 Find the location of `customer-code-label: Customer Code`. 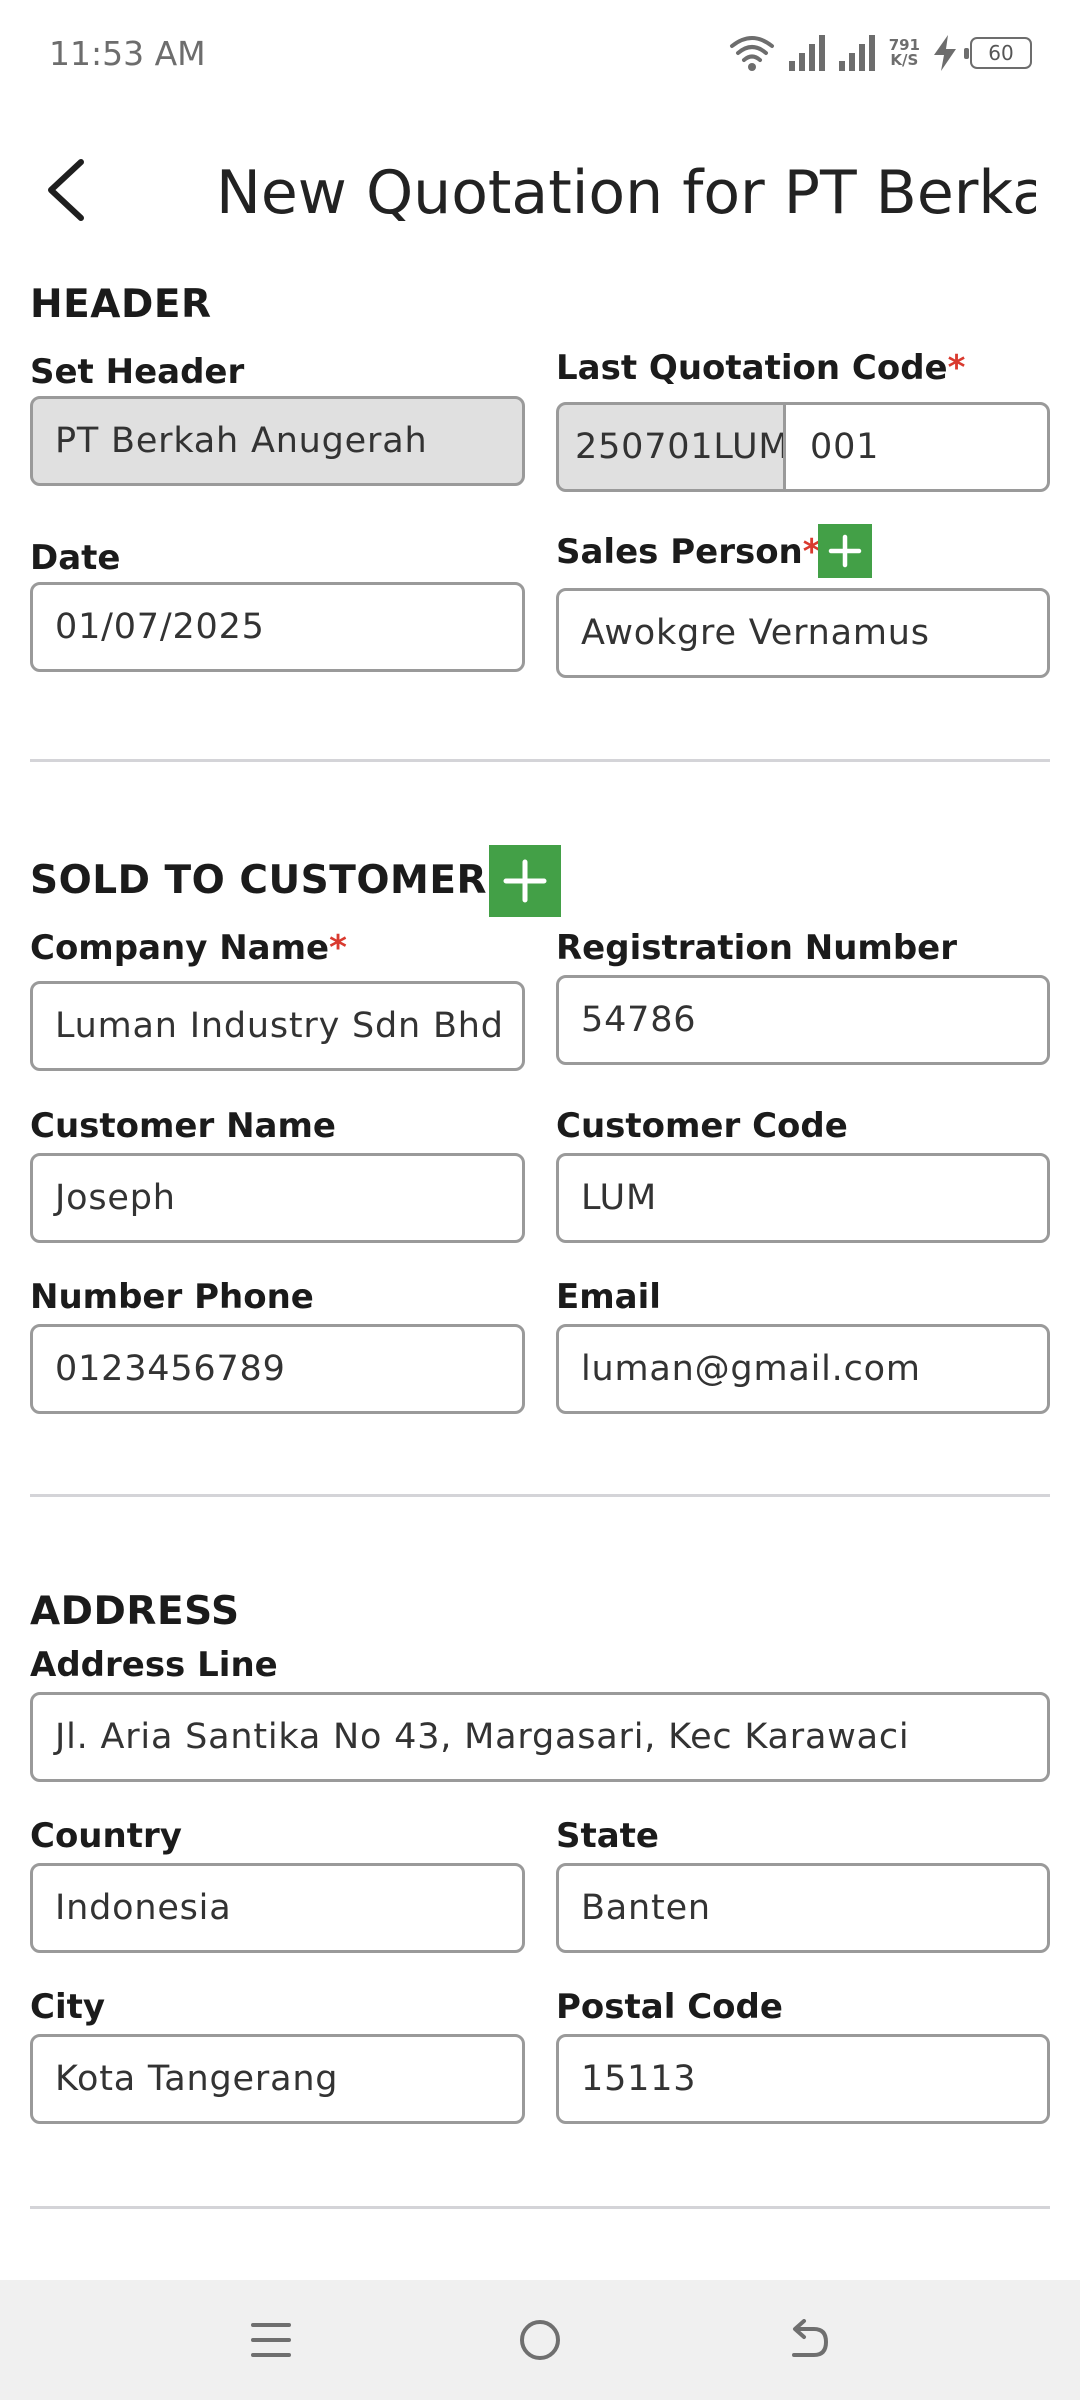

customer-code-label: Customer Code is located at coordinates (702, 1126).